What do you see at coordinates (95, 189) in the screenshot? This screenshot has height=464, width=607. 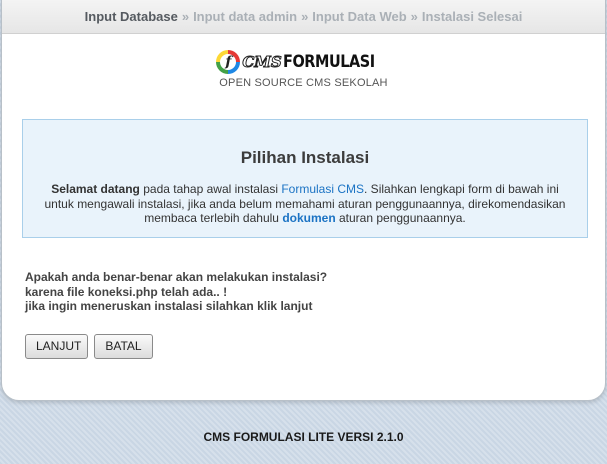 I see `info-welcome: Selamat datang` at bounding box center [95, 189].